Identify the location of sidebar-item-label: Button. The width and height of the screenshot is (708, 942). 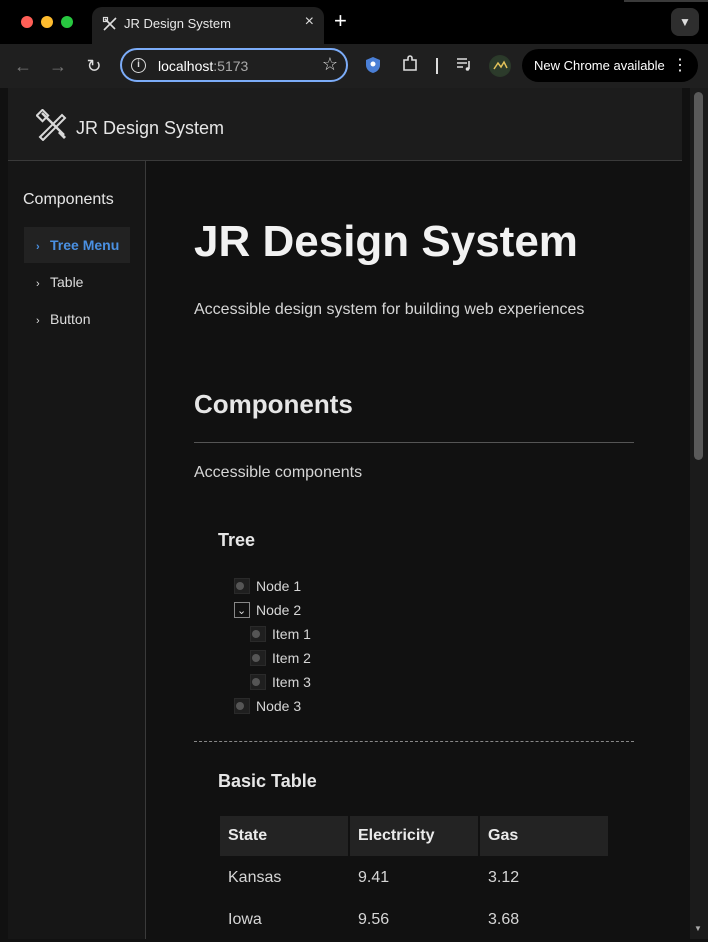
(70, 319).